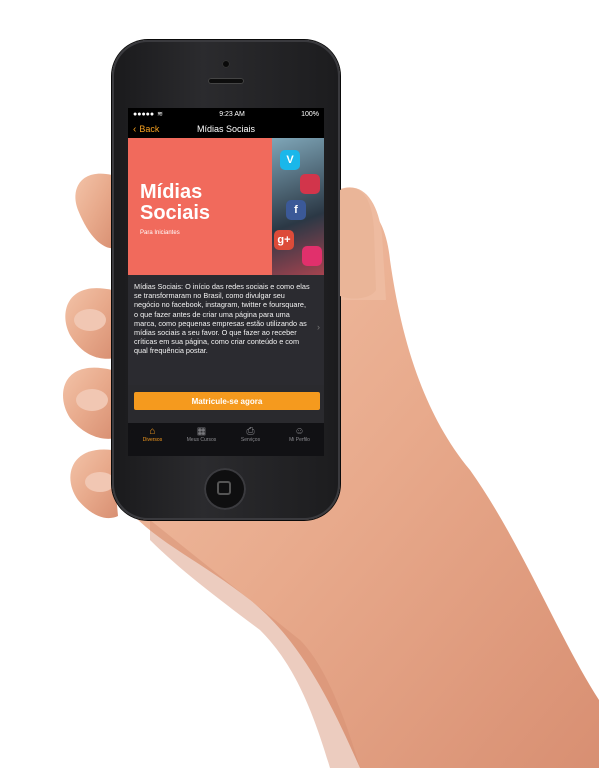 This screenshot has width=599, height=768. I want to click on enroll-button: Matricule-se agora, so click(227, 401).